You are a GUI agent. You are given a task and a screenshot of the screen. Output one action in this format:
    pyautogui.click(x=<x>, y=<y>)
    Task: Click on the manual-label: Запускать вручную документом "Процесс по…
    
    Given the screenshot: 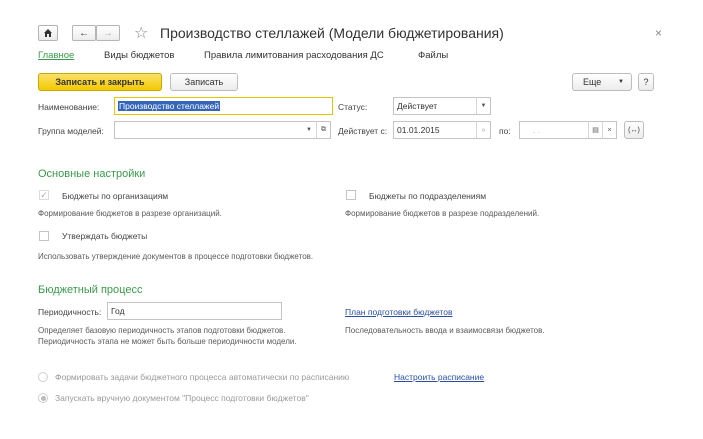 What is the action you would take?
    pyautogui.click(x=182, y=398)
    